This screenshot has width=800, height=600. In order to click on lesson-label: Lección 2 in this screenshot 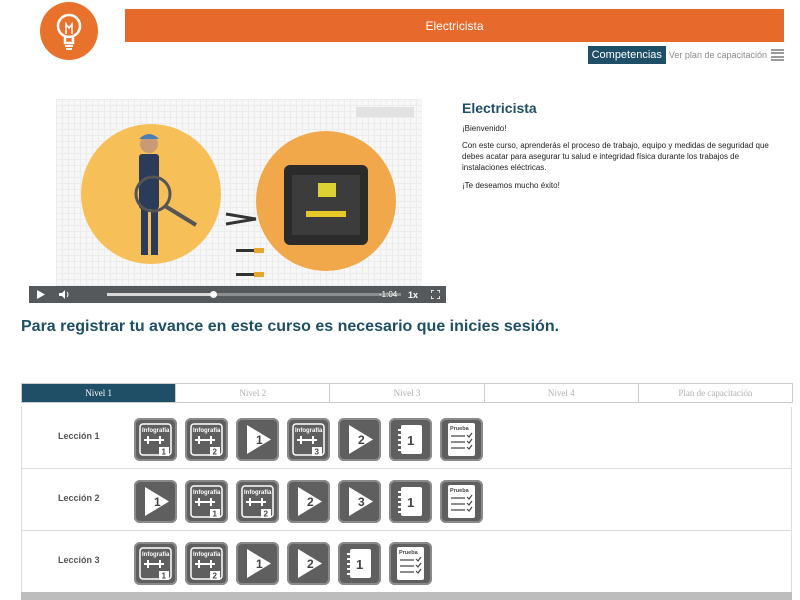, I will do `click(79, 498)`.